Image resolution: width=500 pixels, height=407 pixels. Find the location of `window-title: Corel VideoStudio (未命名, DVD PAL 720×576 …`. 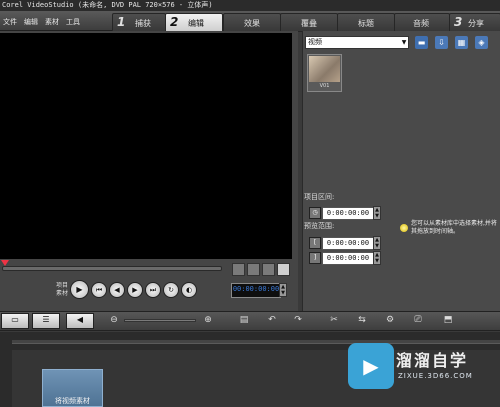

window-title: Corel VideoStudio (未命名, DVD PAL 720×576 … is located at coordinates (250, 5).